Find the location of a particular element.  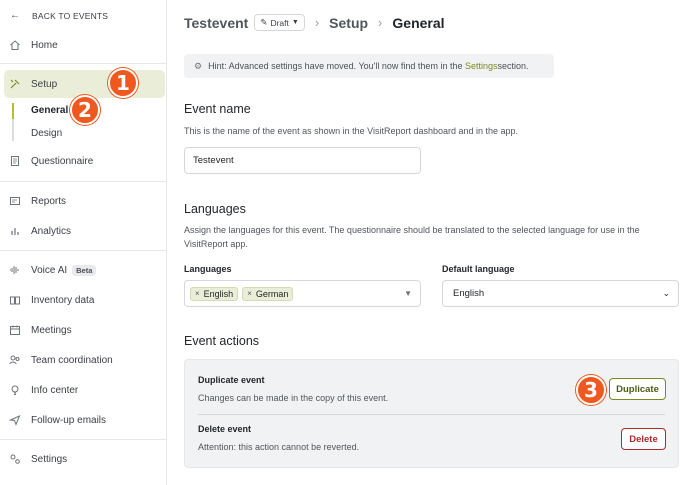

calendar-icon is located at coordinates (15, 330).